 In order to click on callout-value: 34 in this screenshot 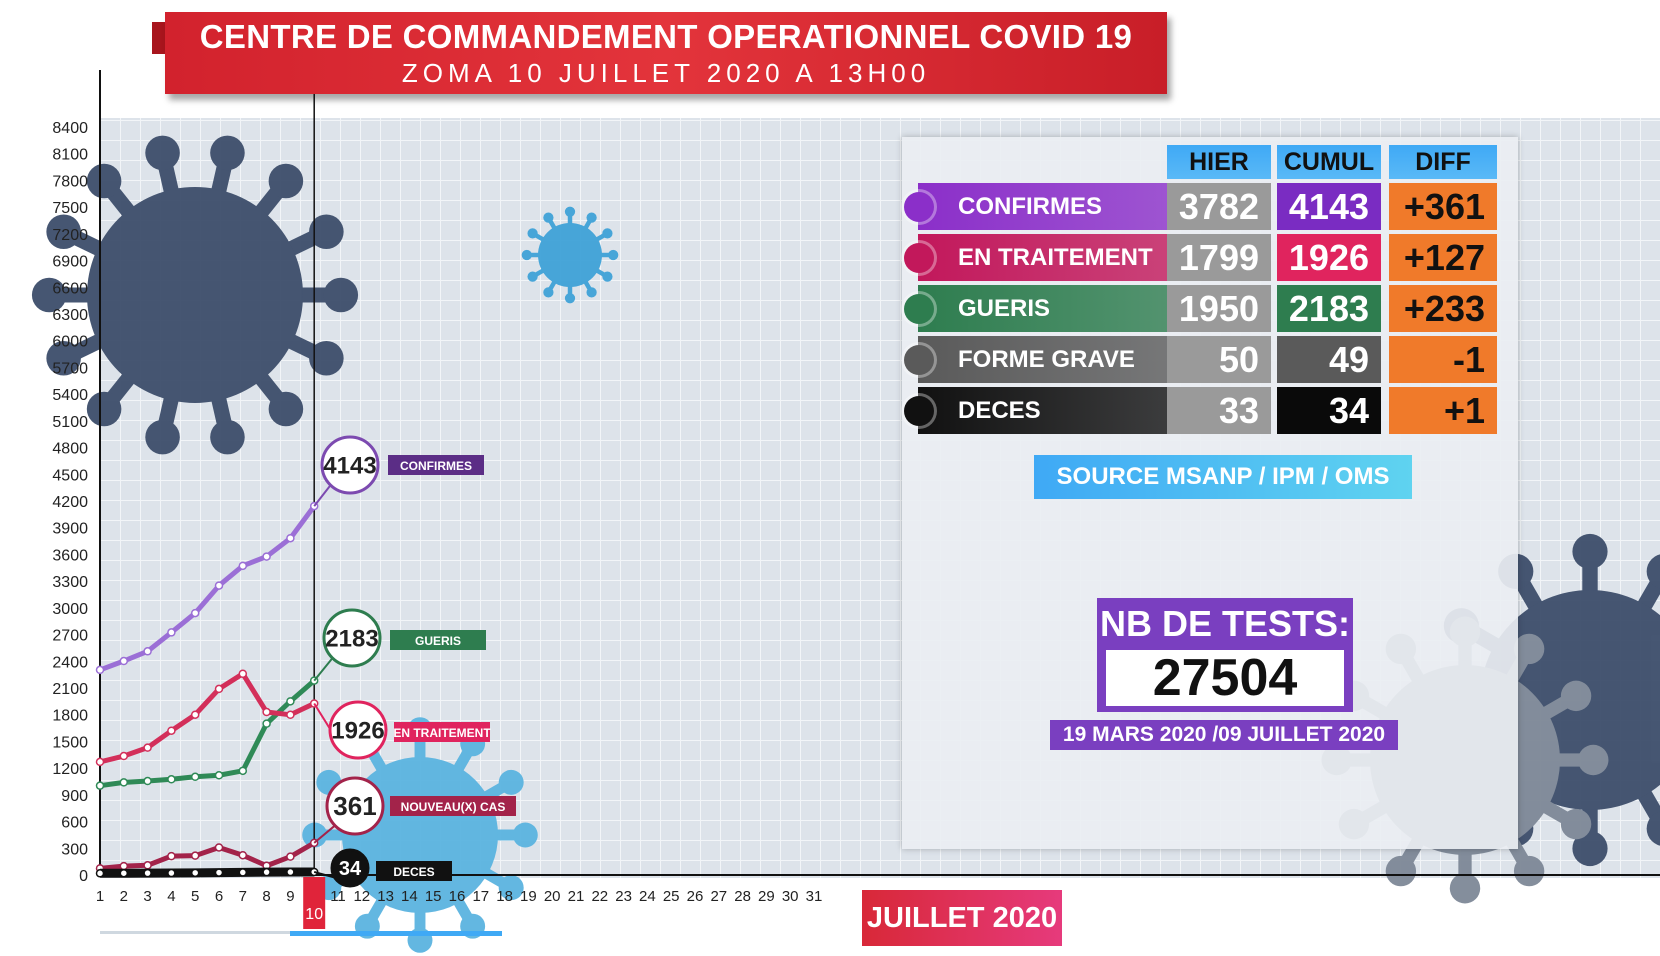, I will do `click(350, 869)`.